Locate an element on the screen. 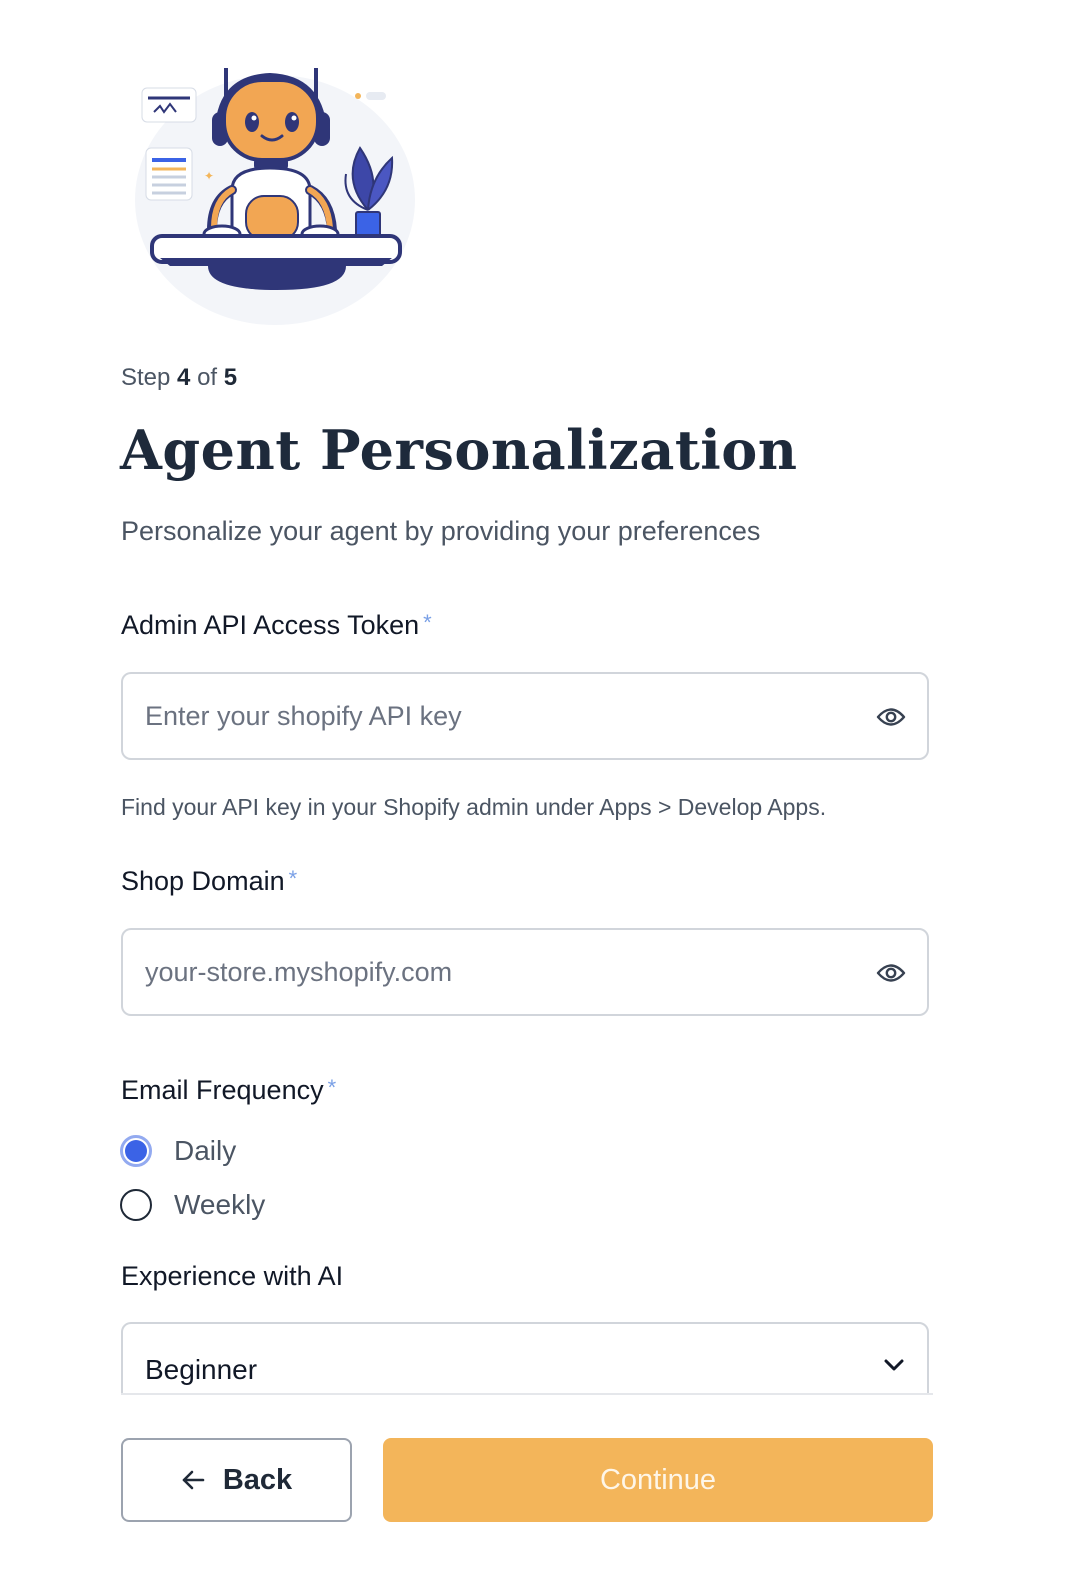  page-title: Agent Personalization is located at coordinates (459, 450).